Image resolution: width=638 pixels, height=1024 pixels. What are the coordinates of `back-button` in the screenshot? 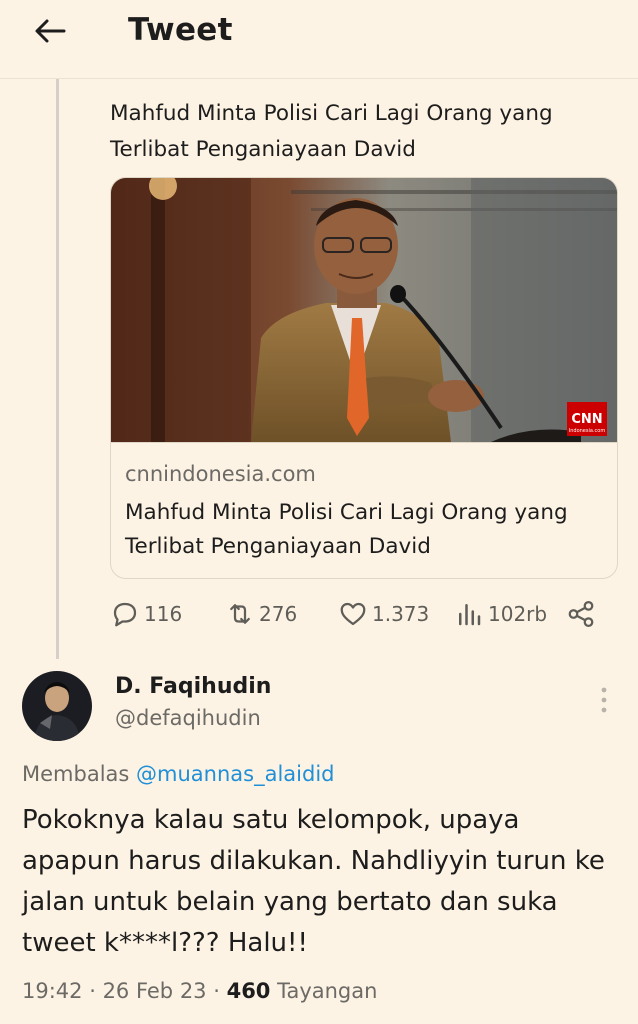 It's located at (50, 32).